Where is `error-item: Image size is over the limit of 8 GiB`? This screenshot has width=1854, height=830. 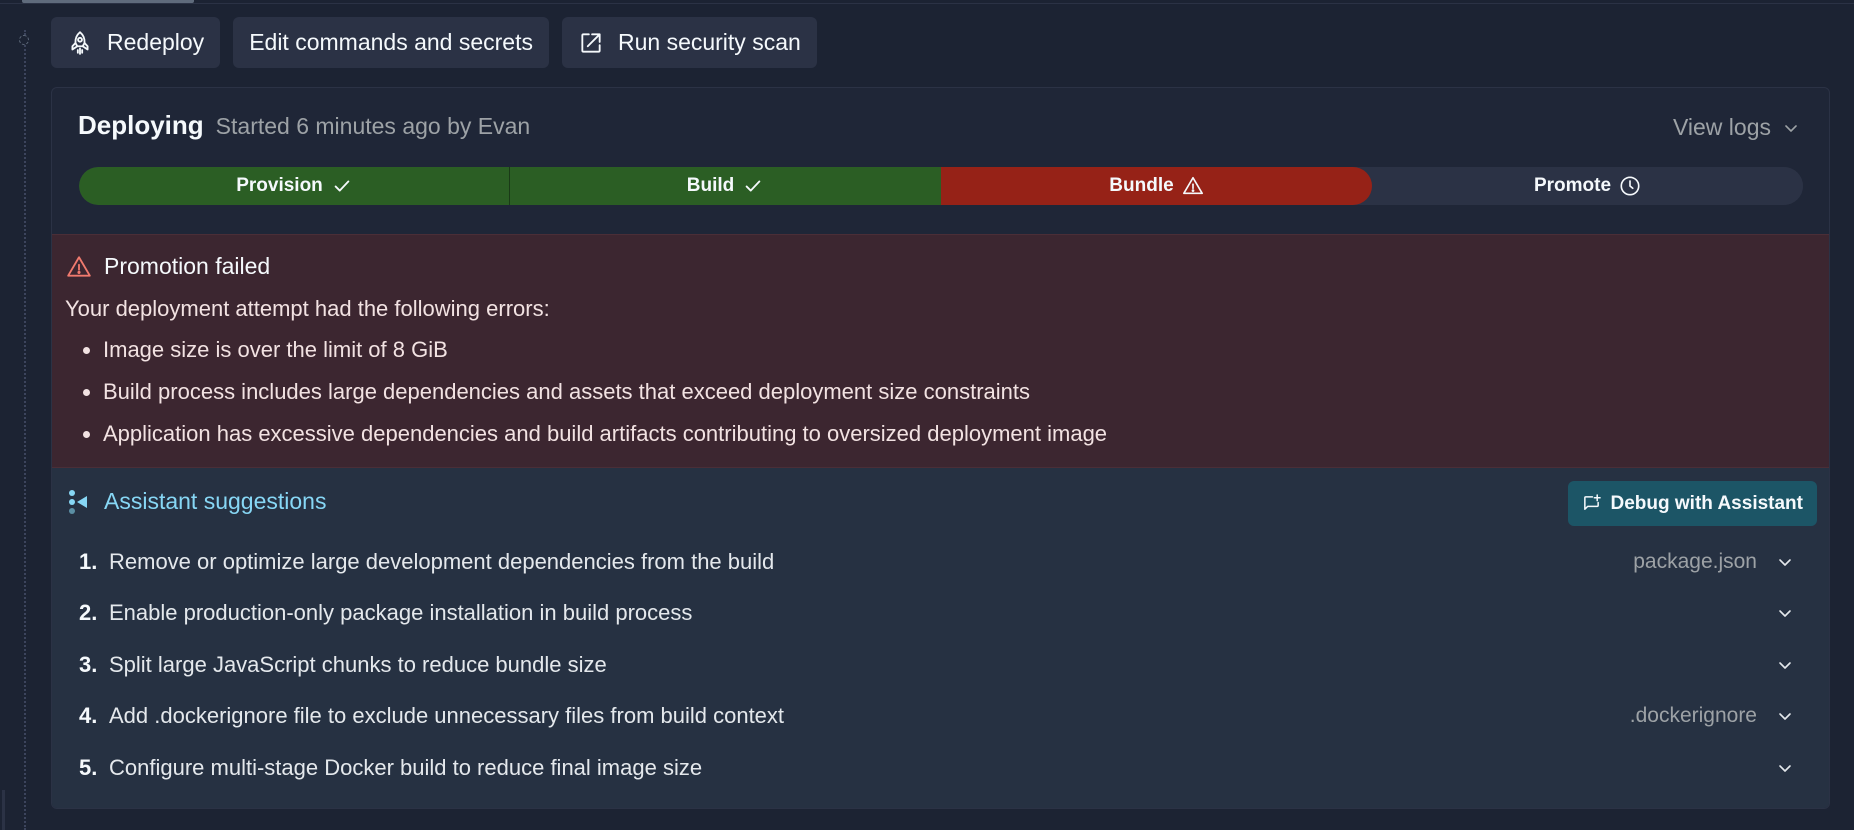
error-item: Image size is over the limit of 8 GiB is located at coordinates (605, 356).